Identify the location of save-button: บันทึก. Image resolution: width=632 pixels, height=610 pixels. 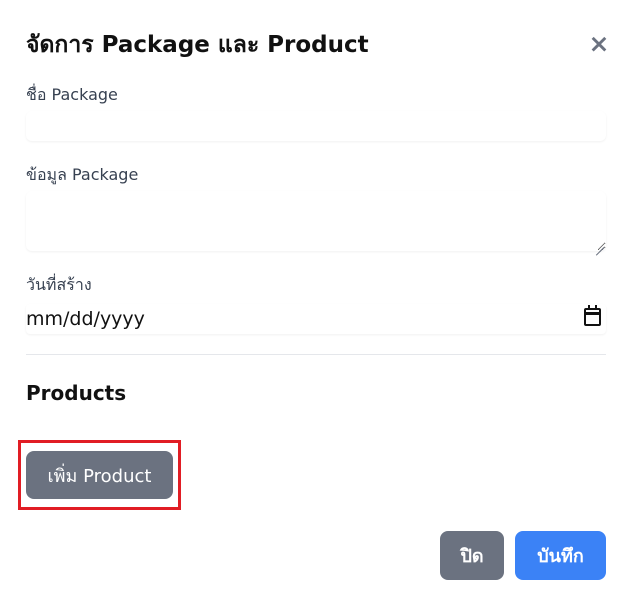
(560, 555).